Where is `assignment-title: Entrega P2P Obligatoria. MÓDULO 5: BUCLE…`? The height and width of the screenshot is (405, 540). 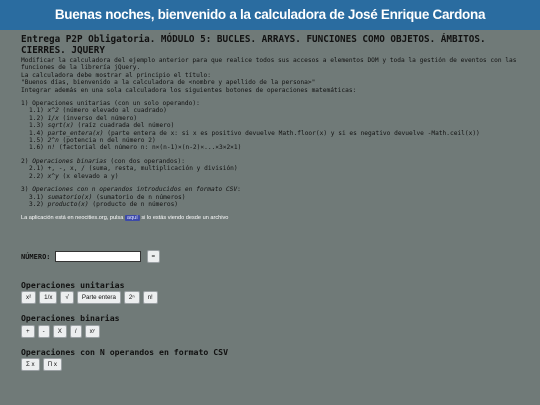
assignment-title: Entrega P2P Obligatoria. MÓDULO 5: BUCLE… is located at coordinates (277, 45).